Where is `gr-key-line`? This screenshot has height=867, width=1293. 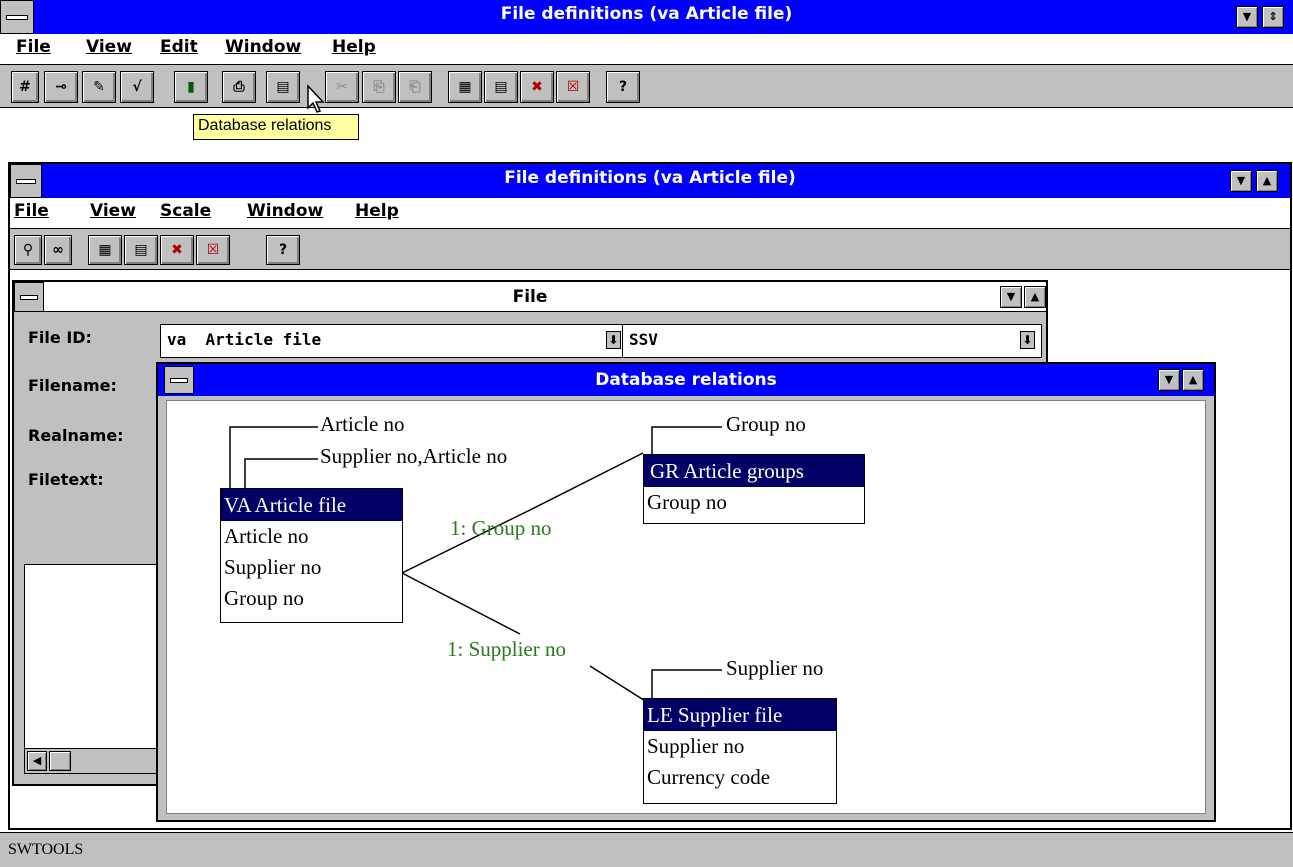
gr-key-line is located at coordinates (686, 440).